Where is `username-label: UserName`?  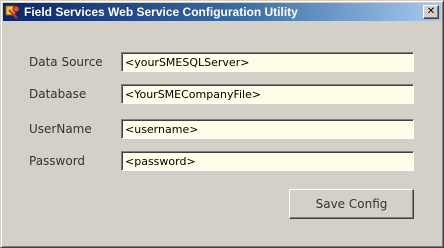 username-label: UserName is located at coordinates (60, 129).